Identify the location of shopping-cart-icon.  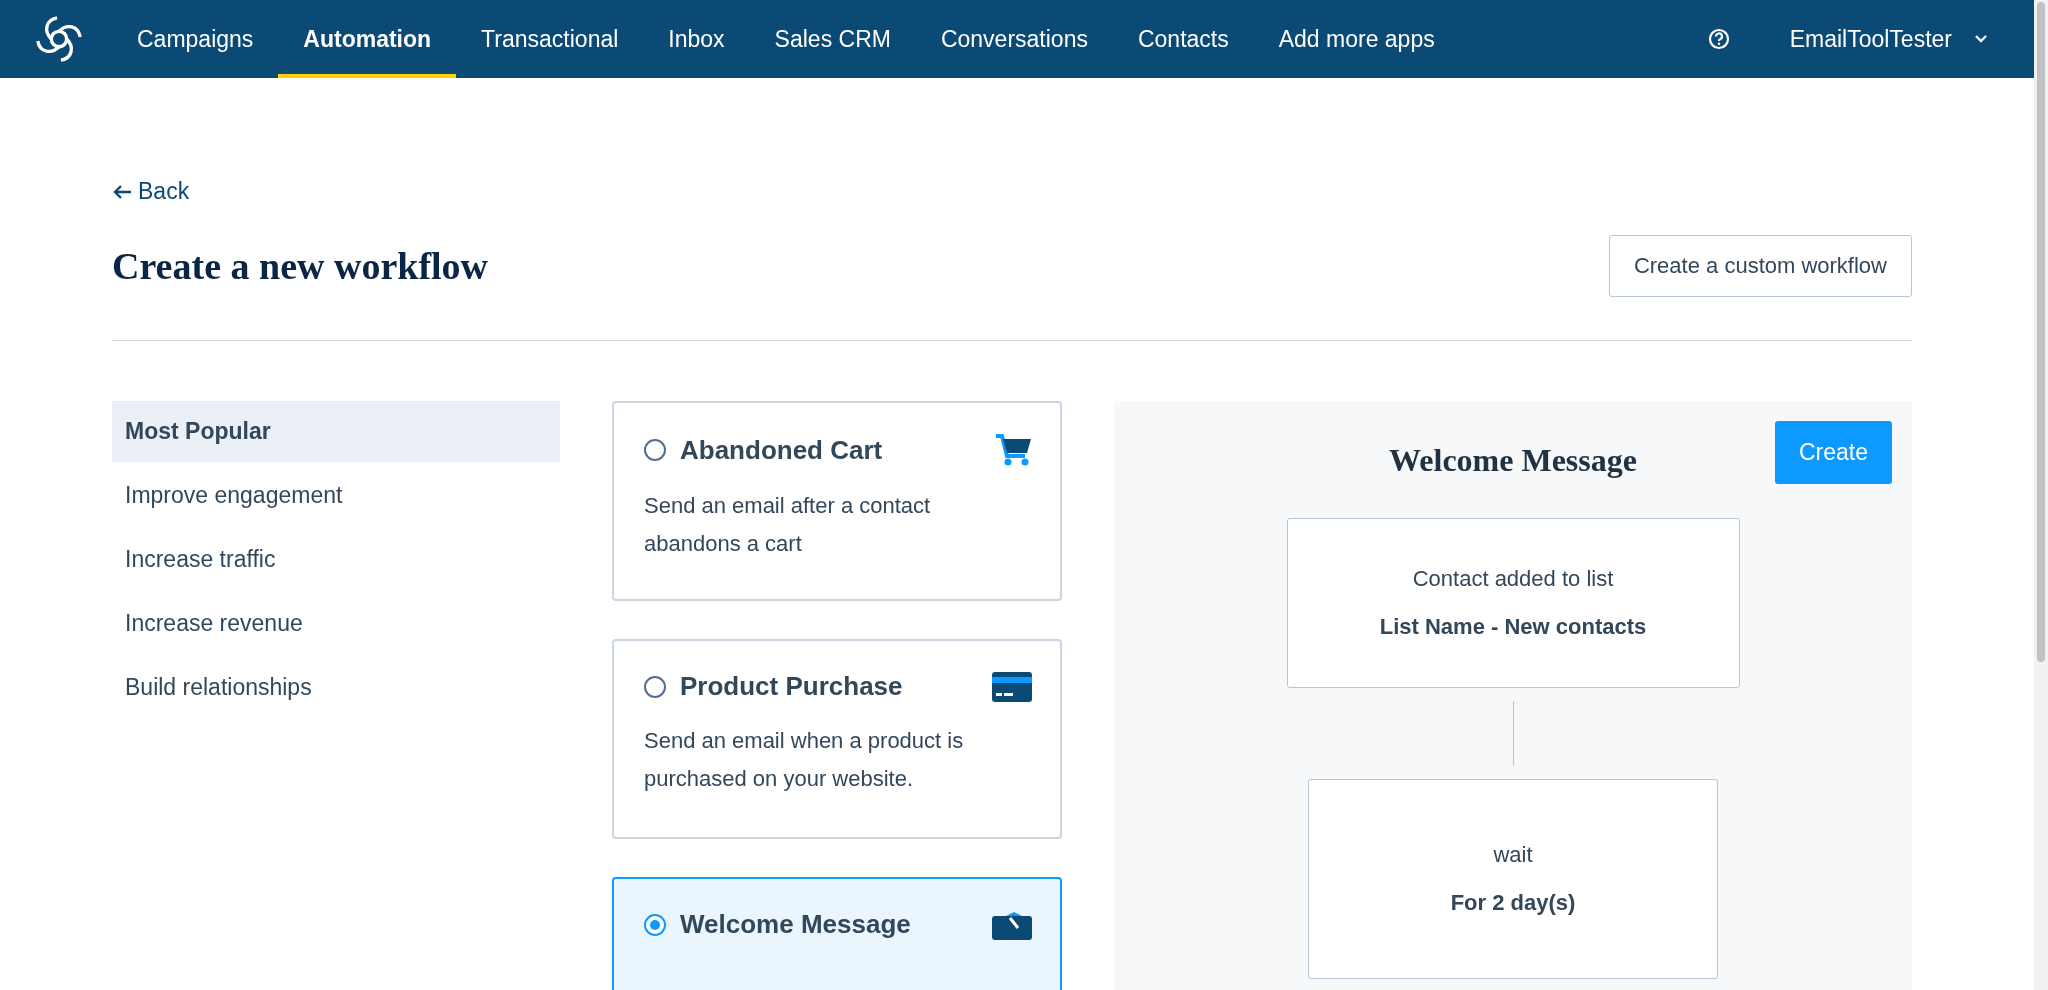
(1013, 450).